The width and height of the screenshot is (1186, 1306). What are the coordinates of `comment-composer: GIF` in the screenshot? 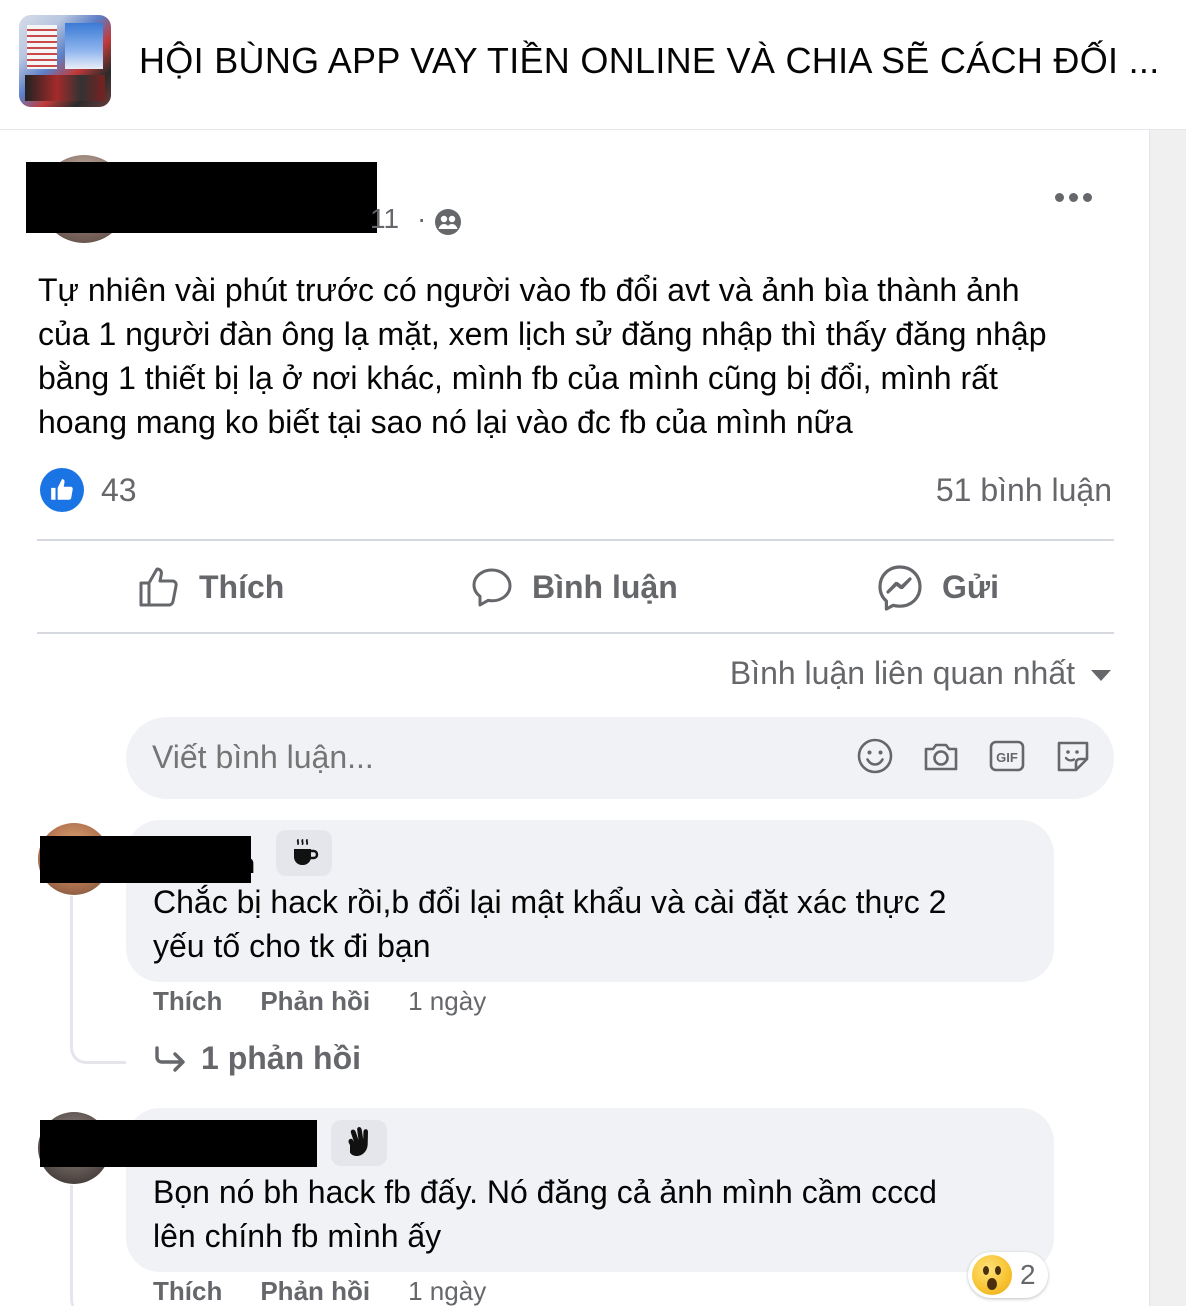 It's located at (620, 758).